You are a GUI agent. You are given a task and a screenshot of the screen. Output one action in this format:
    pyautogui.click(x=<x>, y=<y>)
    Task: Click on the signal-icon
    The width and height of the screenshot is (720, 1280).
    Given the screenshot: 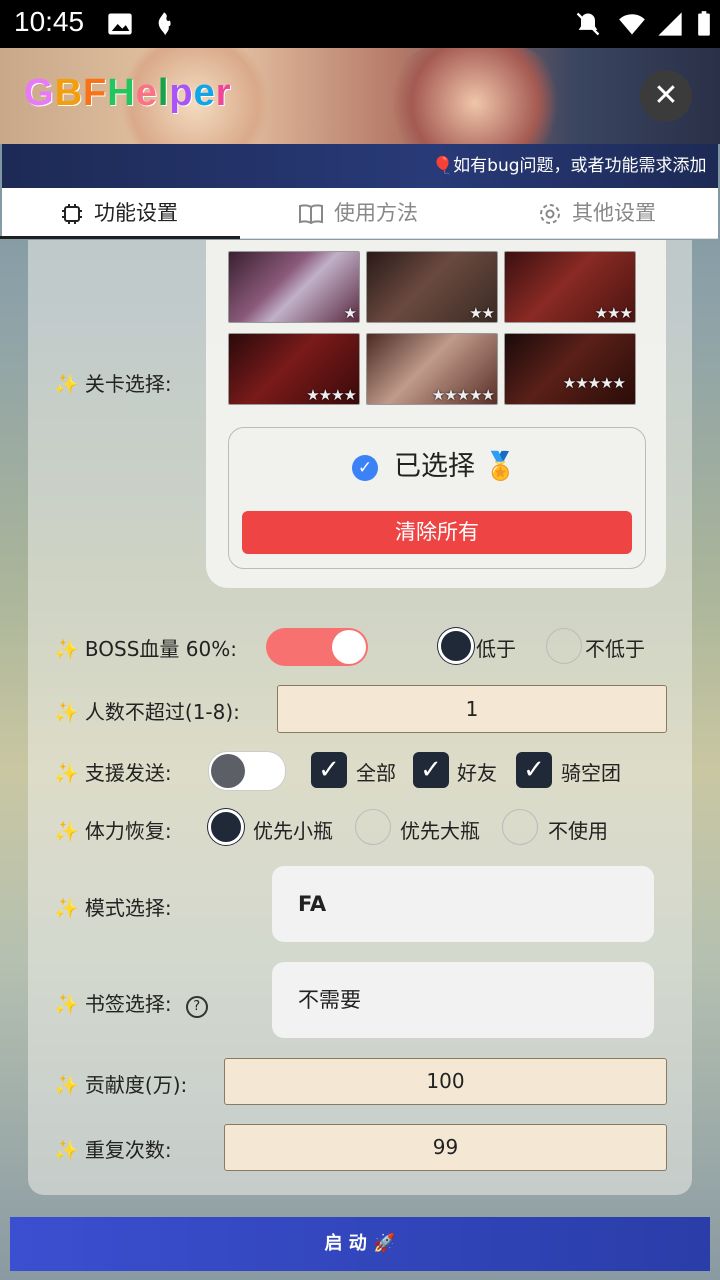 What is the action you would take?
    pyautogui.click(x=670, y=24)
    